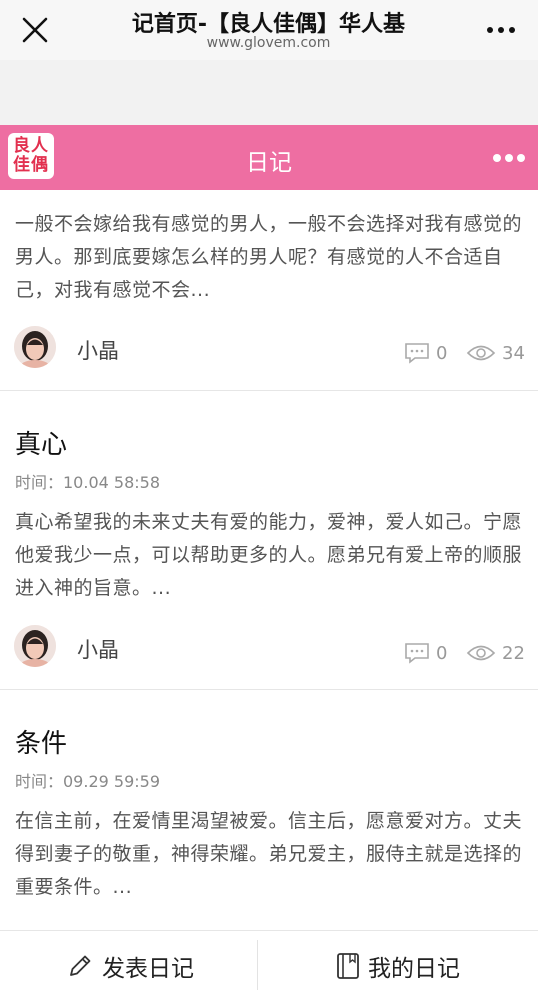 Image resolution: width=538 pixels, height=1000 pixels. What do you see at coordinates (88, 482) in the screenshot?
I see `entry-time: 时间：10.04 58:58` at bounding box center [88, 482].